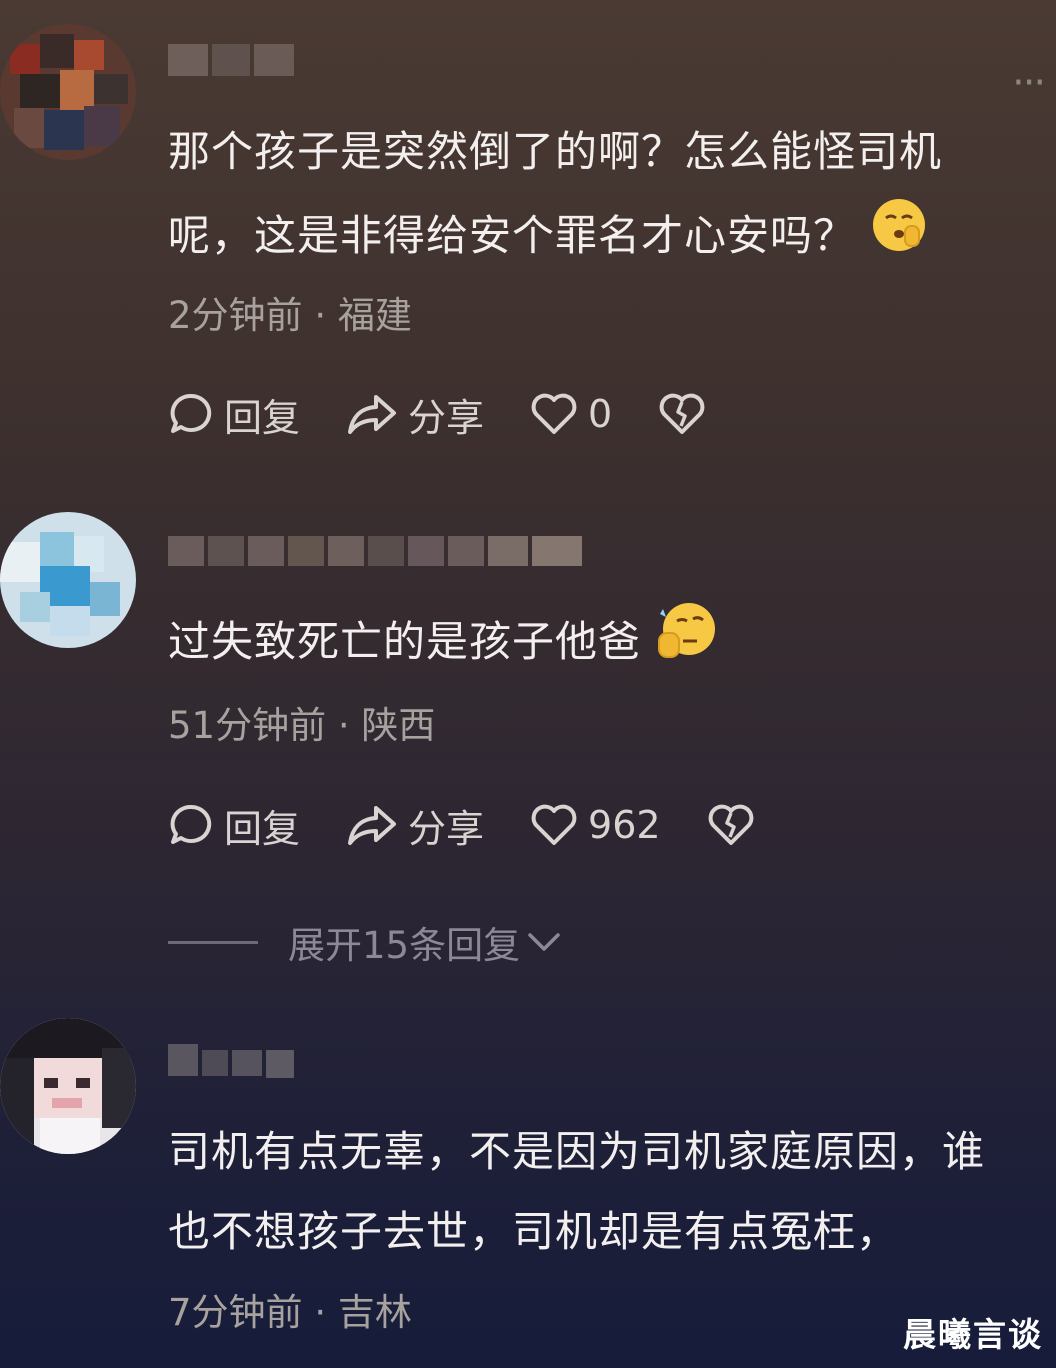 Image resolution: width=1056 pixels, height=1368 pixels. I want to click on comment-actions: 回复 分享 0, so click(465, 414).